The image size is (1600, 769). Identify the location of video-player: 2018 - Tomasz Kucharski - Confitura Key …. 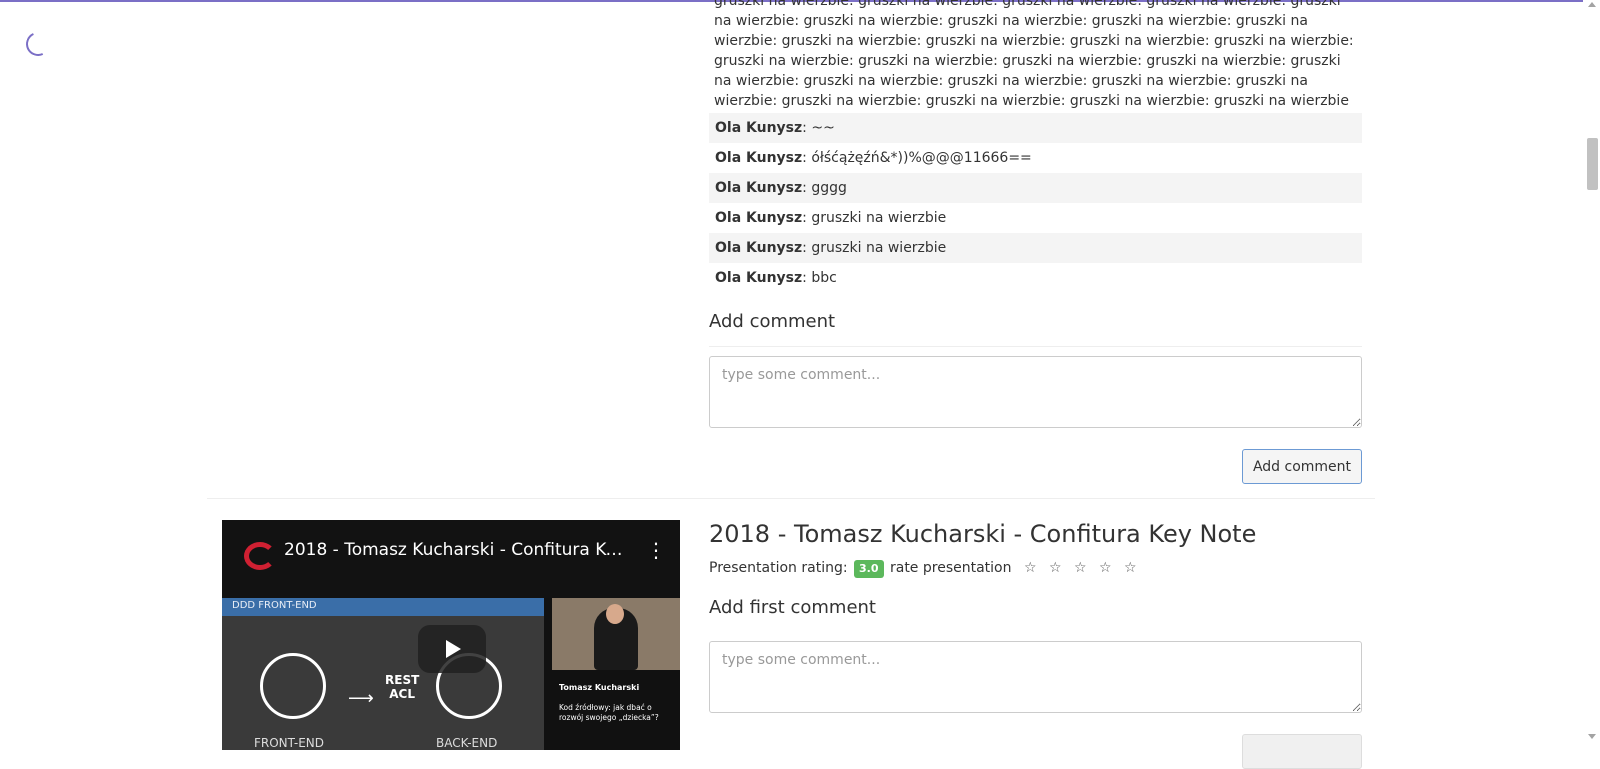
(451, 635).